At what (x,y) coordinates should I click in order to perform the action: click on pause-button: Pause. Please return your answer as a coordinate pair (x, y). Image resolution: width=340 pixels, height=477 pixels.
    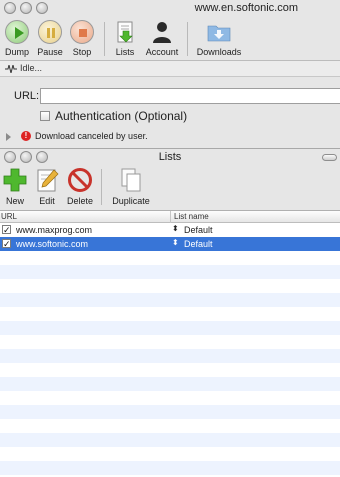
    Looking at the image, I should click on (50, 38).